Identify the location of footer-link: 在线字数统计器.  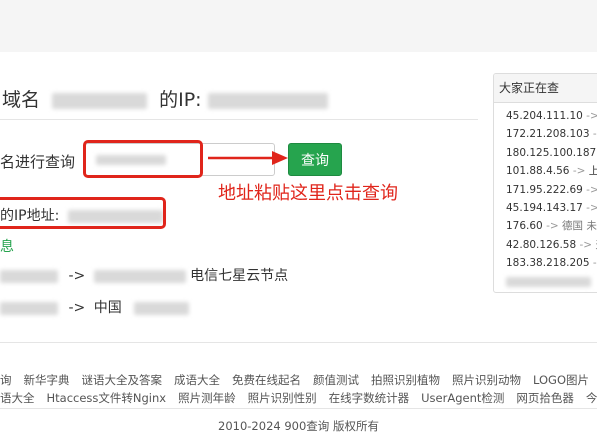
(369, 398).